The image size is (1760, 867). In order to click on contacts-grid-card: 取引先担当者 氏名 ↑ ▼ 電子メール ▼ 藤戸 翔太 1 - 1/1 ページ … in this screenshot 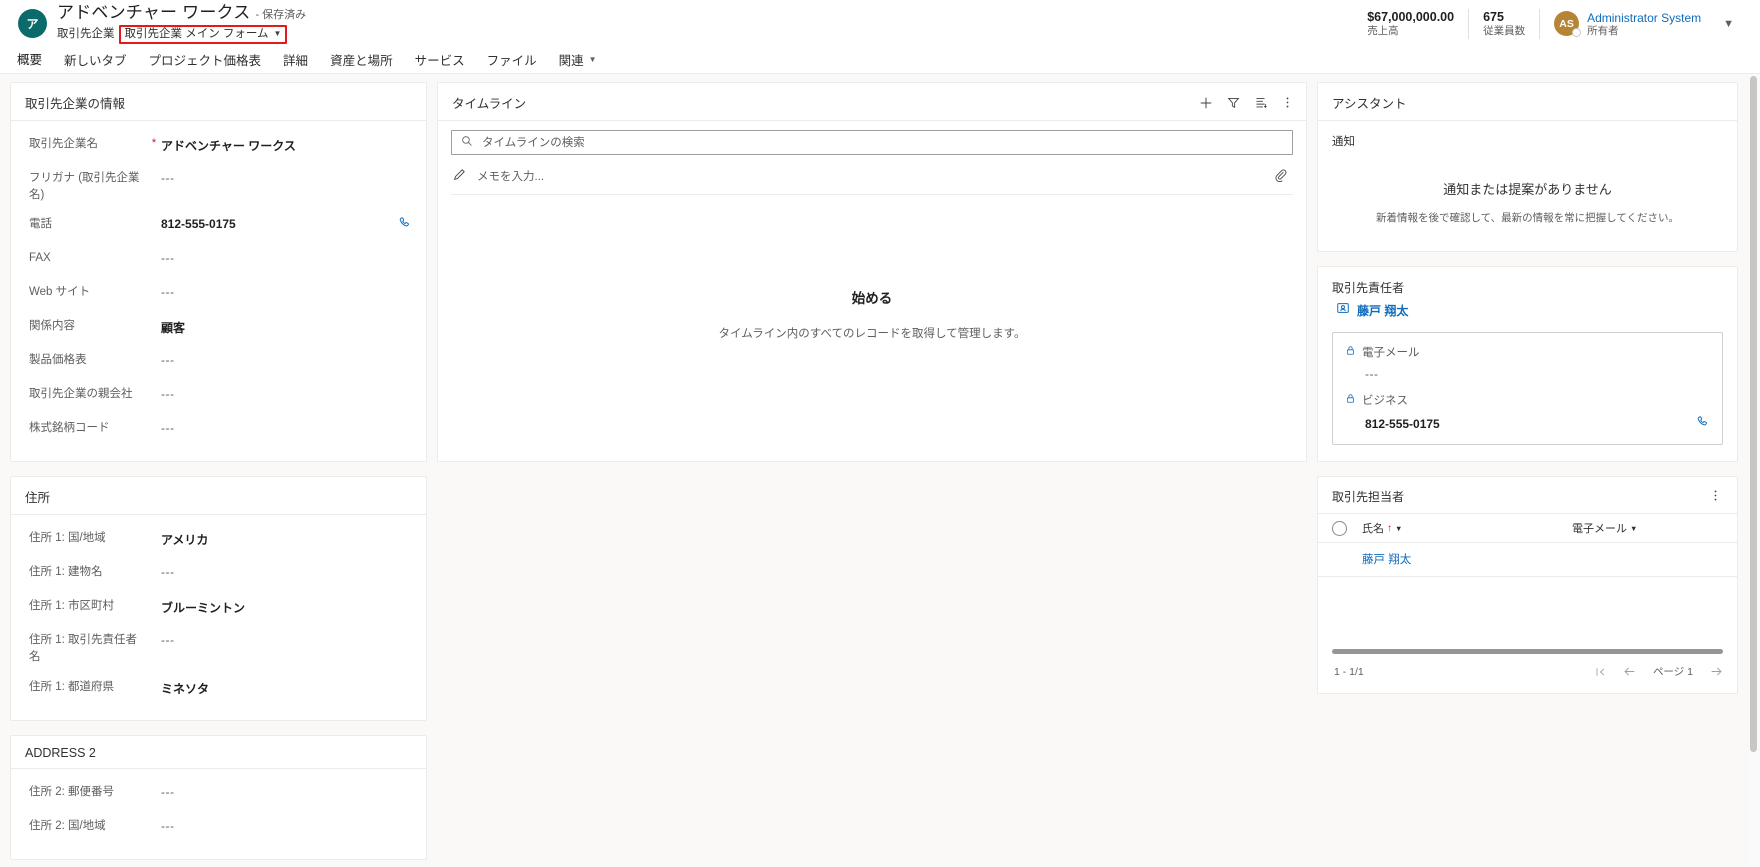, I will do `click(1527, 585)`.